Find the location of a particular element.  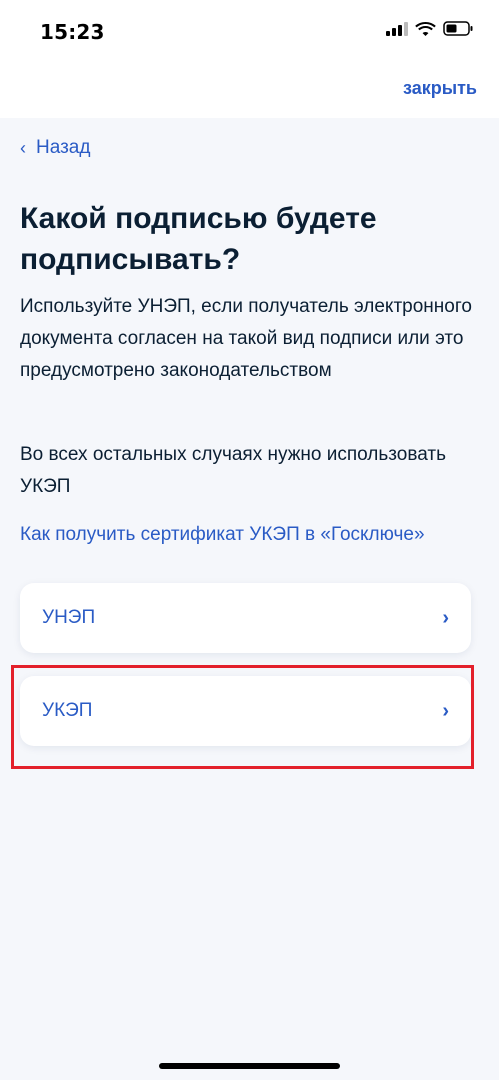

top-nav: закрыть is located at coordinates (249, 92).